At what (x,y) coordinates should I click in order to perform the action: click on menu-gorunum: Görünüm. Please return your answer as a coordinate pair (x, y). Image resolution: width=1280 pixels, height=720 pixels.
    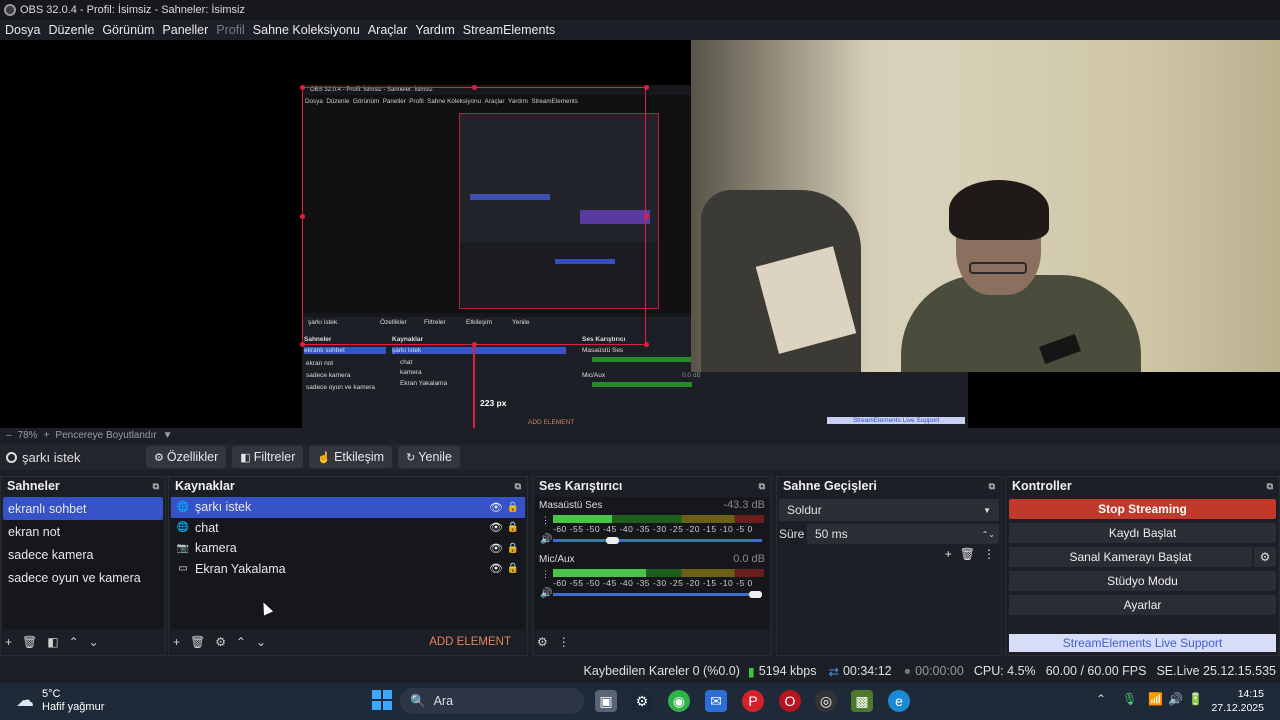
    Looking at the image, I should click on (128, 30).